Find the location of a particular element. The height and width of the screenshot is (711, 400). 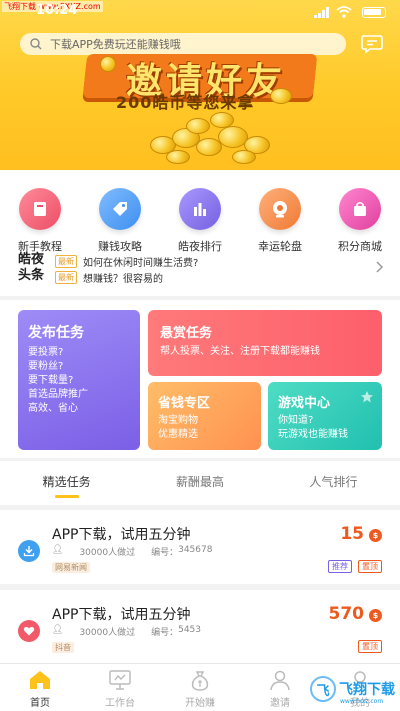

task-meta: 👤︎ 30000人做过 编号： 345678 is located at coordinates (140, 551).